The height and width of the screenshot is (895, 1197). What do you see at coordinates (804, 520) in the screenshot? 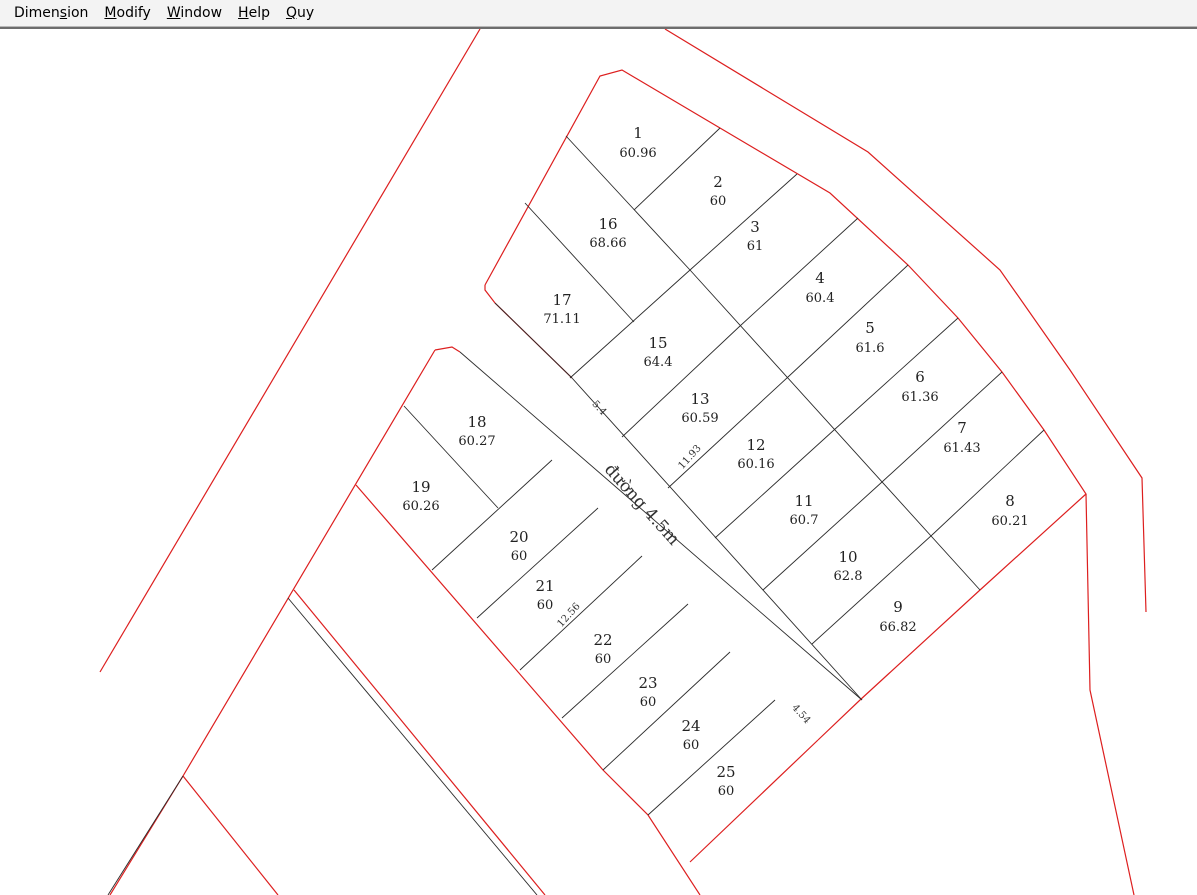
I see `lot-area: 60.7` at bounding box center [804, 520].